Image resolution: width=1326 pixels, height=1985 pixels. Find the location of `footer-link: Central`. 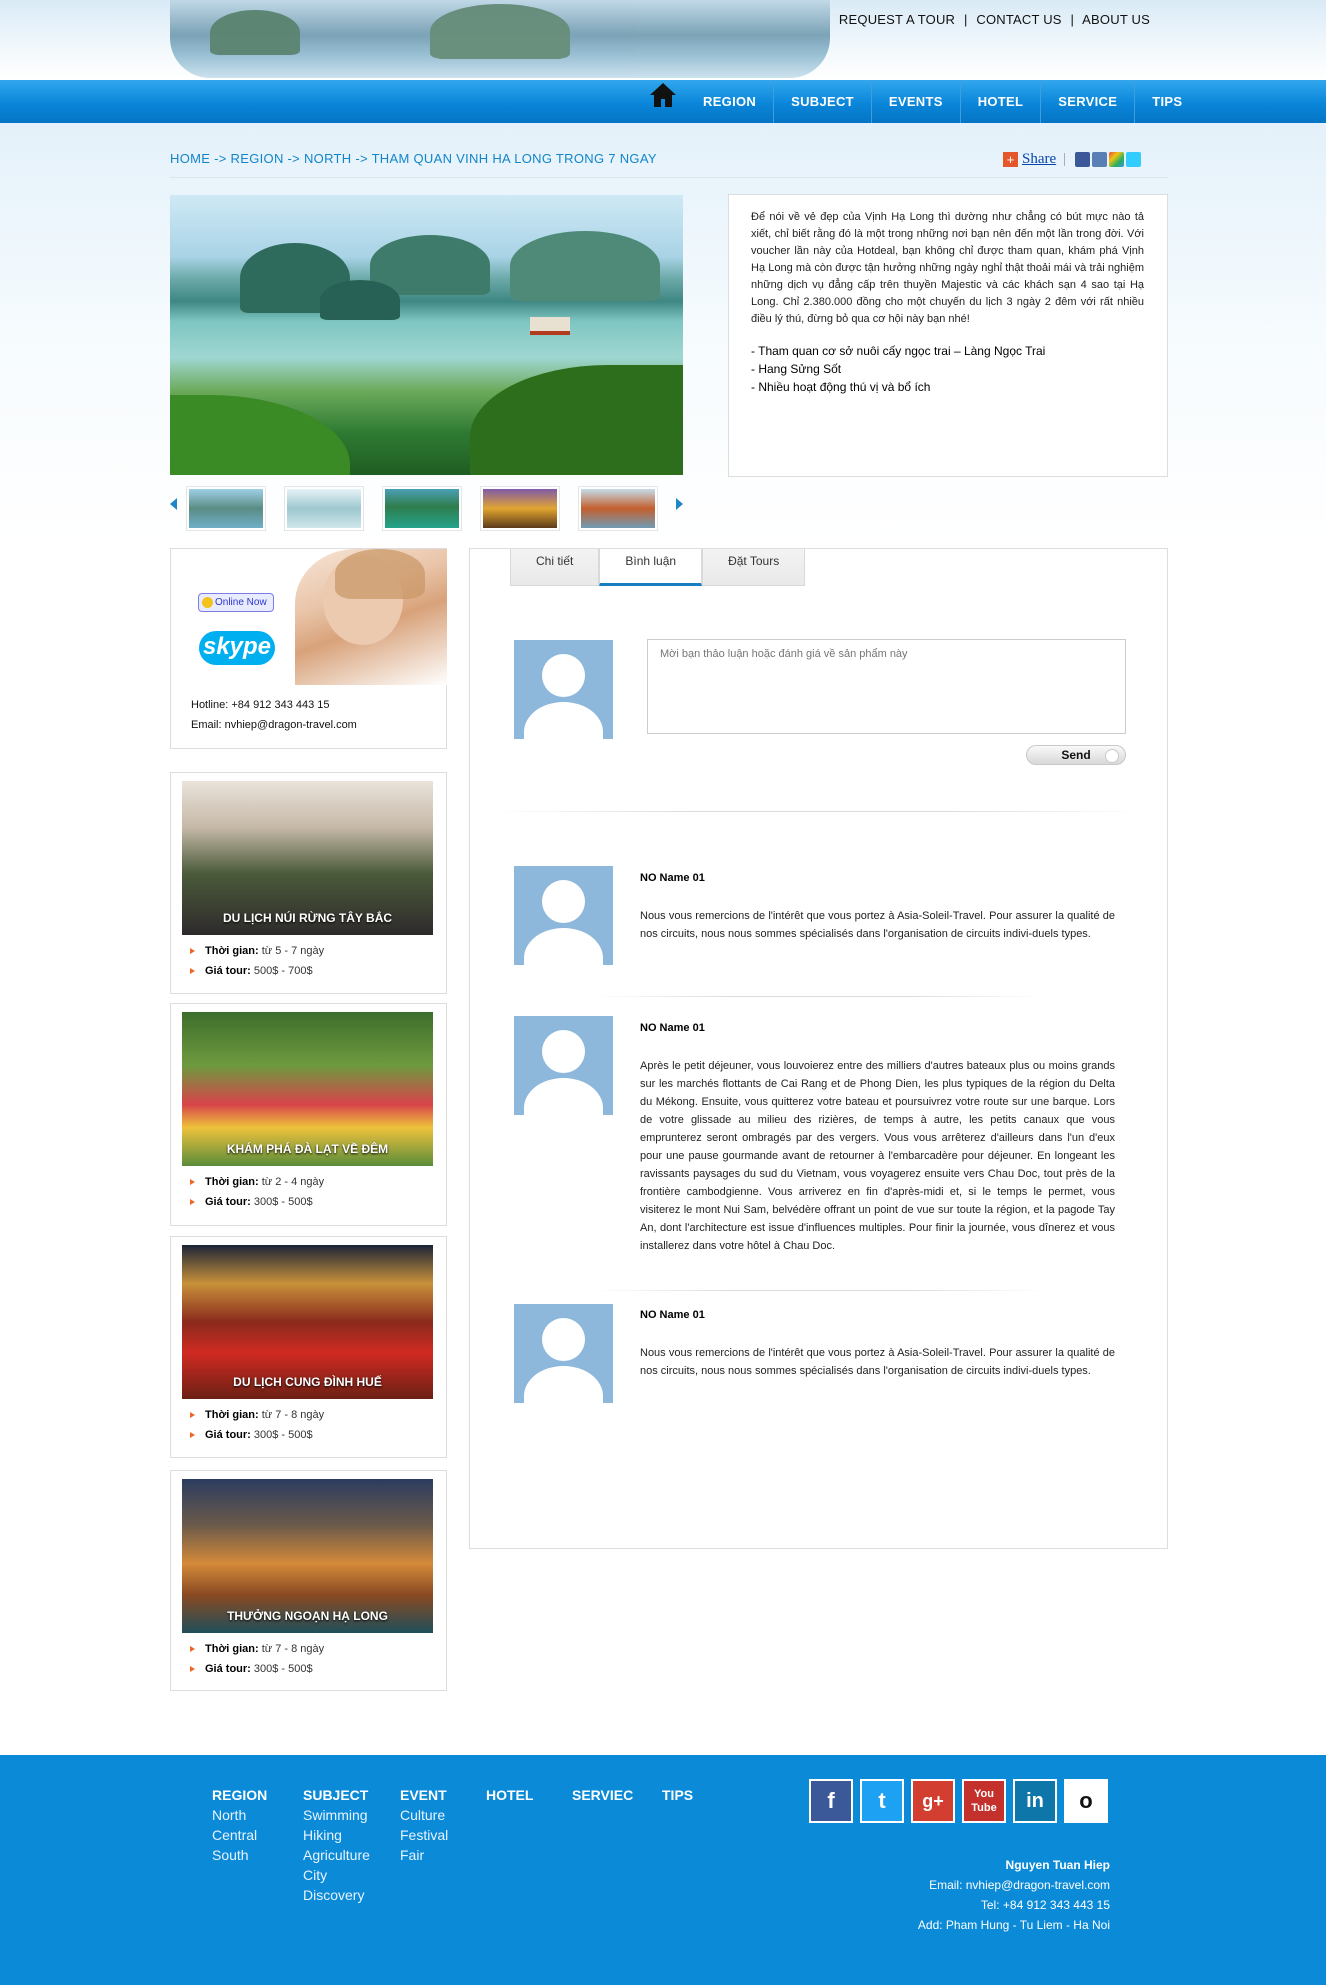

footer-link: Central is located at coordinates (239, 1835).